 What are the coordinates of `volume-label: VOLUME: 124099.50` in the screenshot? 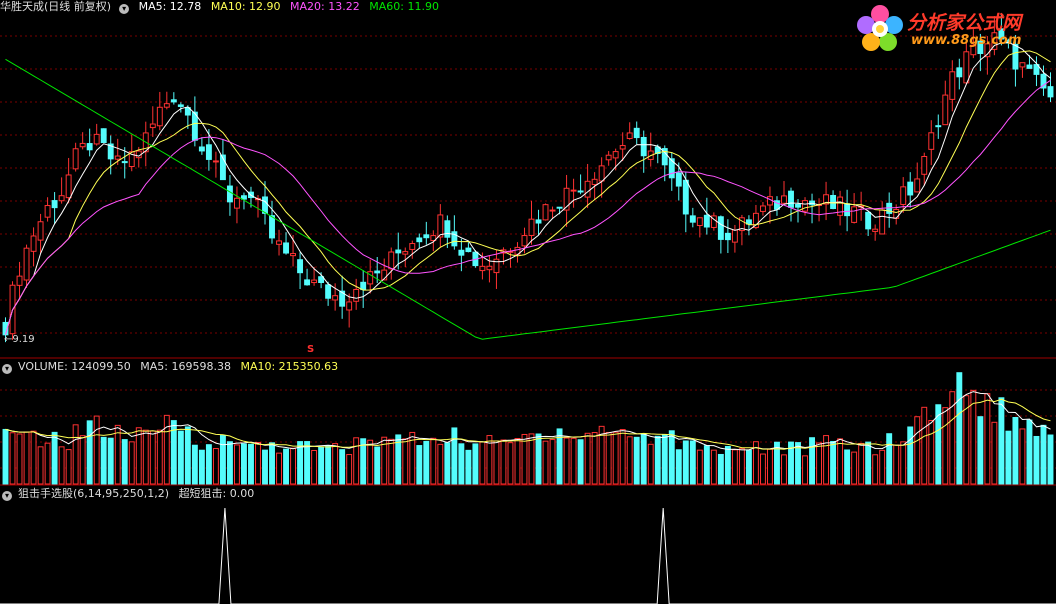 It's located at (74, 366).